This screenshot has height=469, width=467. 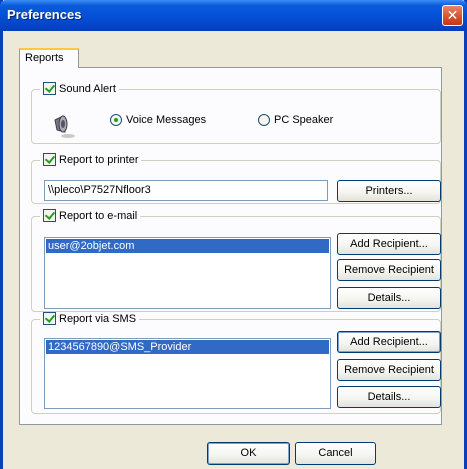 I want to click on email-legend: Report to e-mail, so click(x=90, y=215).